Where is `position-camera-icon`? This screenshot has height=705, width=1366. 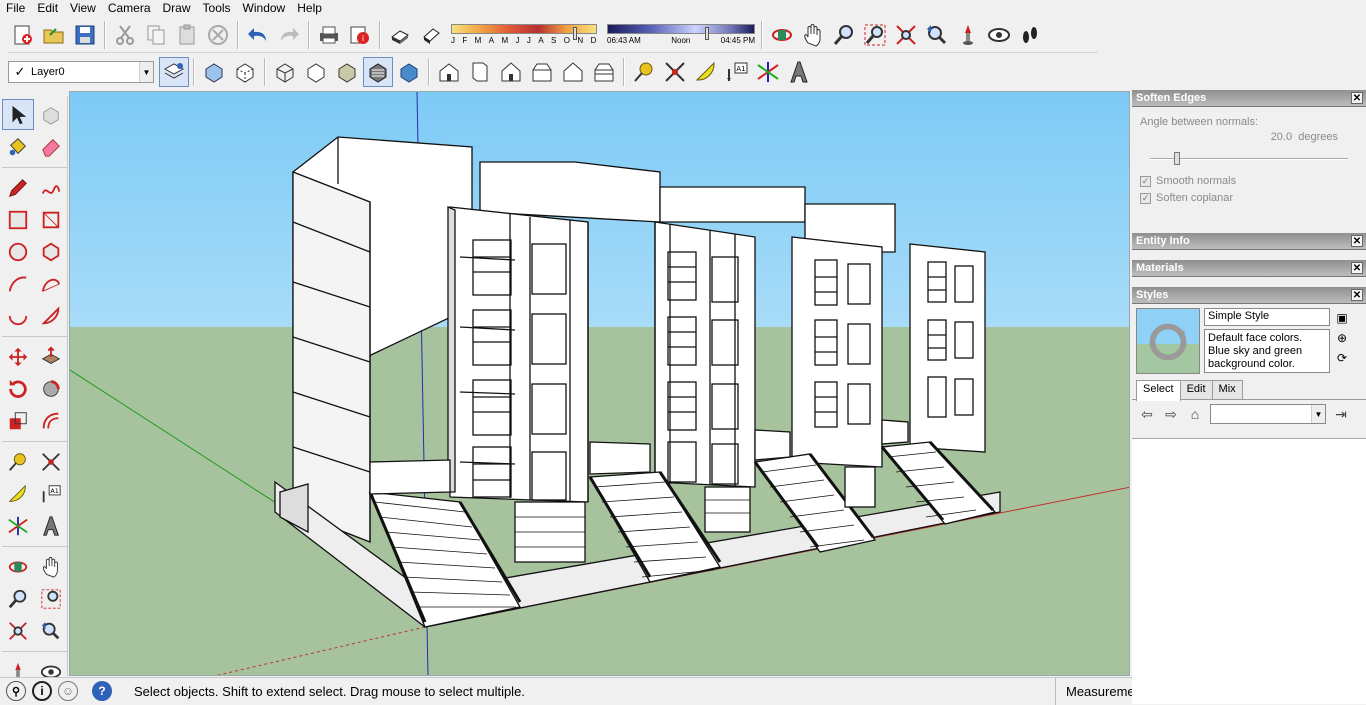
position-camera-icon is located at coordinates (968, 35).